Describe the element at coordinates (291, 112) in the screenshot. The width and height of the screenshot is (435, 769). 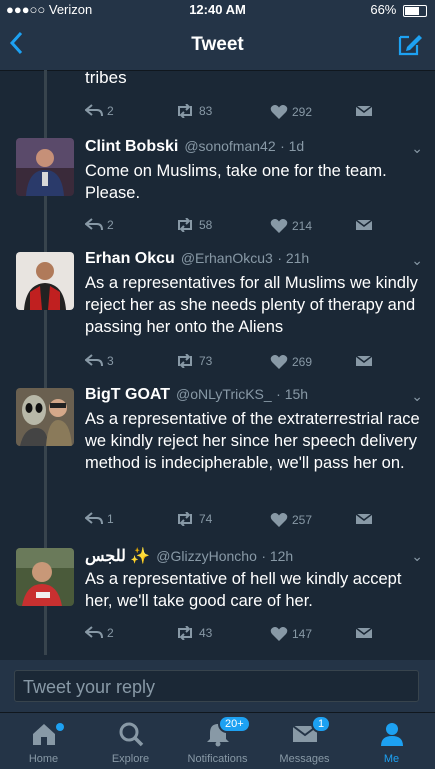
I see `like-button: 292` at that location.